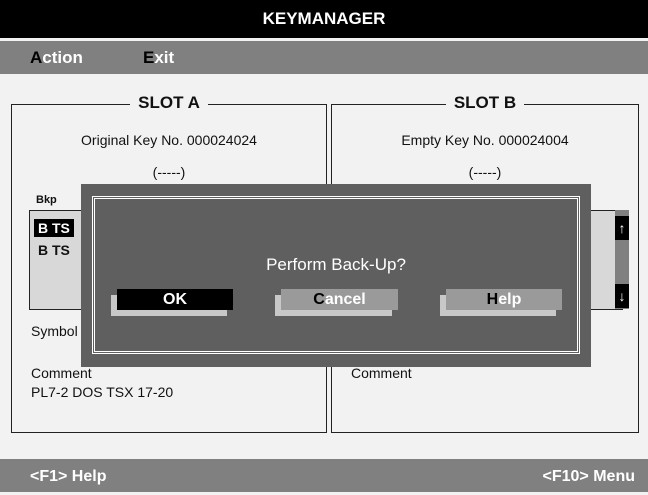 This screenshot has height=495, width=648. I want to click on menu-exit-label: xit, so click(164, 57).